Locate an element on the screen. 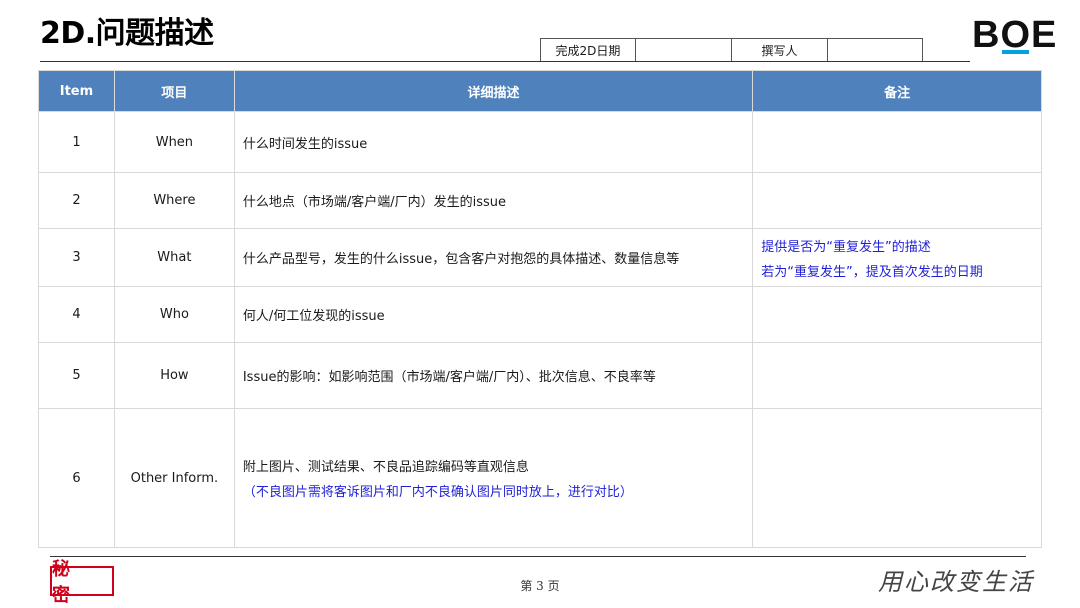 The width and height of the screenshot is (1080, 608). row-description: 什么时间发生的issue is located at coordinates (493, 142).